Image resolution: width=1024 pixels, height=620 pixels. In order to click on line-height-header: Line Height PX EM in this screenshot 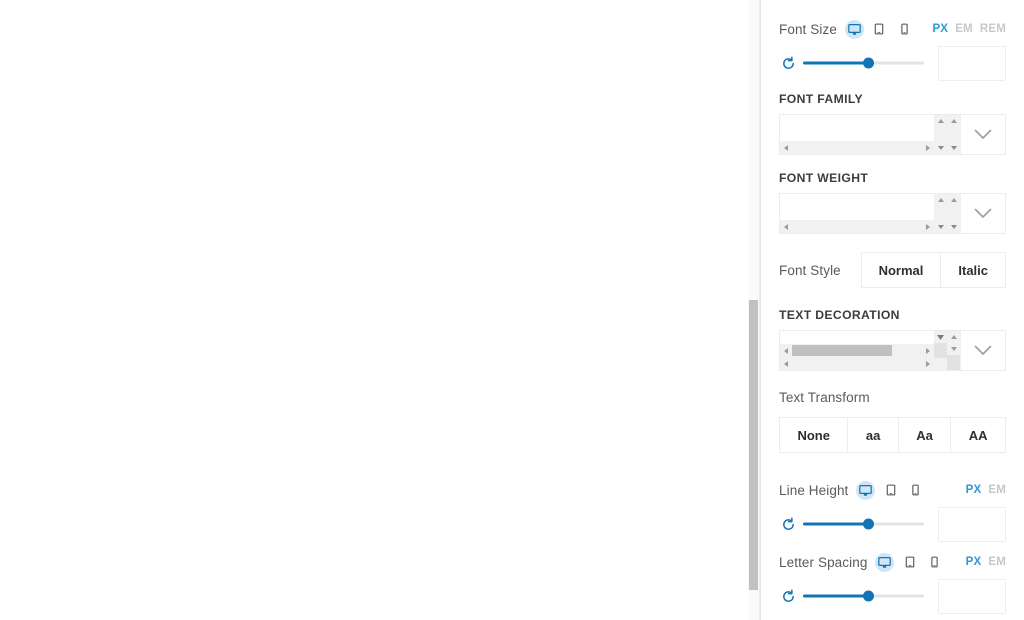, I will do `click(892, 490)`.